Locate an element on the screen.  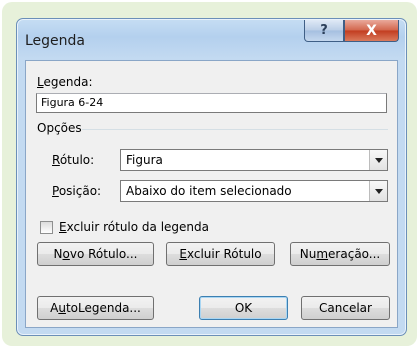
label-field-label: Rótulo: is located at coordinates (73, 160).